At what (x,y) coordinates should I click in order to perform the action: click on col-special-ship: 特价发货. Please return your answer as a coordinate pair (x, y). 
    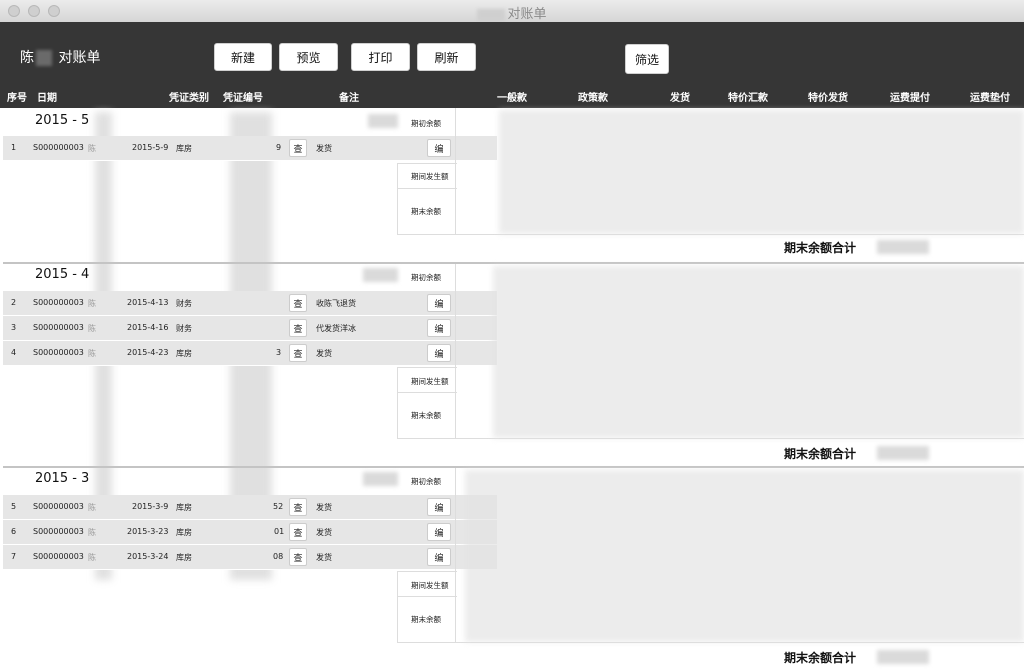
    Looking at the image, I should click on (828, 98).